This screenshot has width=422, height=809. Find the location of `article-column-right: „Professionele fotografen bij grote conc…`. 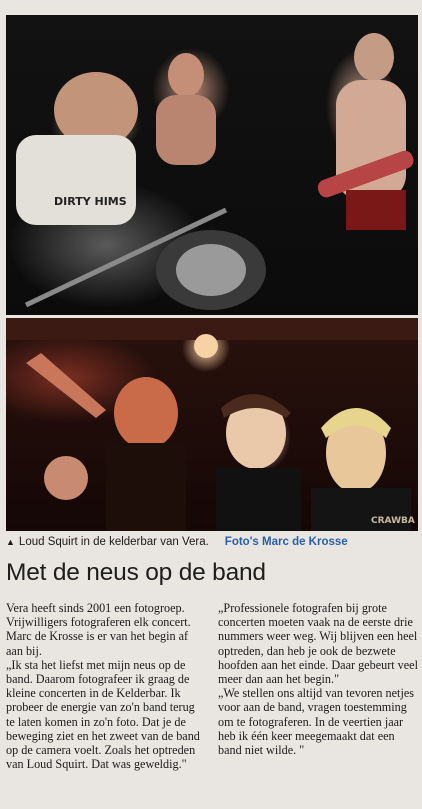

article-column-right: „Professionele fotografen bij grote conc… is located at coordinates (318, 679).